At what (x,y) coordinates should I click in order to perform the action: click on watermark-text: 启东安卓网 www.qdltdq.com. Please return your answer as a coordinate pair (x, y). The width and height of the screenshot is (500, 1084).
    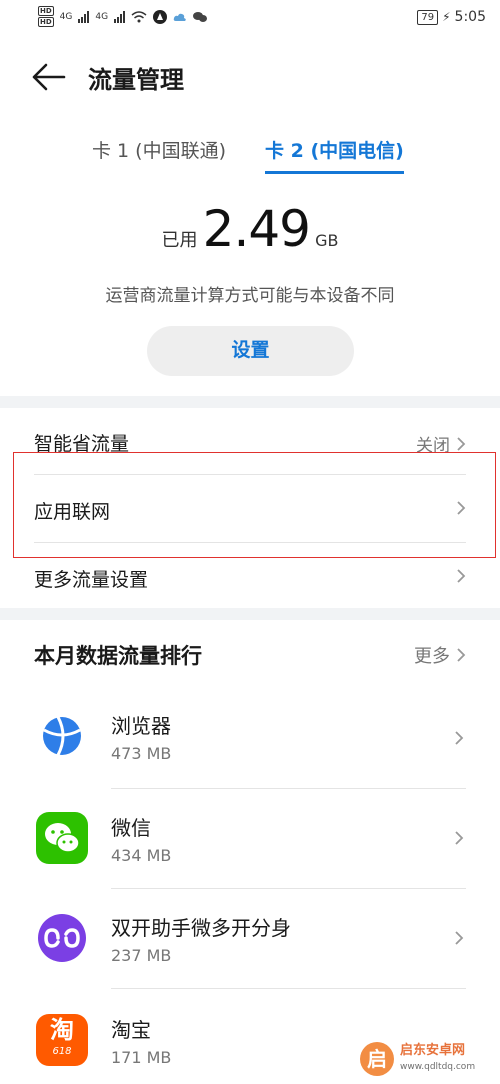
    Looking at the image, I should click on (437, 1059).